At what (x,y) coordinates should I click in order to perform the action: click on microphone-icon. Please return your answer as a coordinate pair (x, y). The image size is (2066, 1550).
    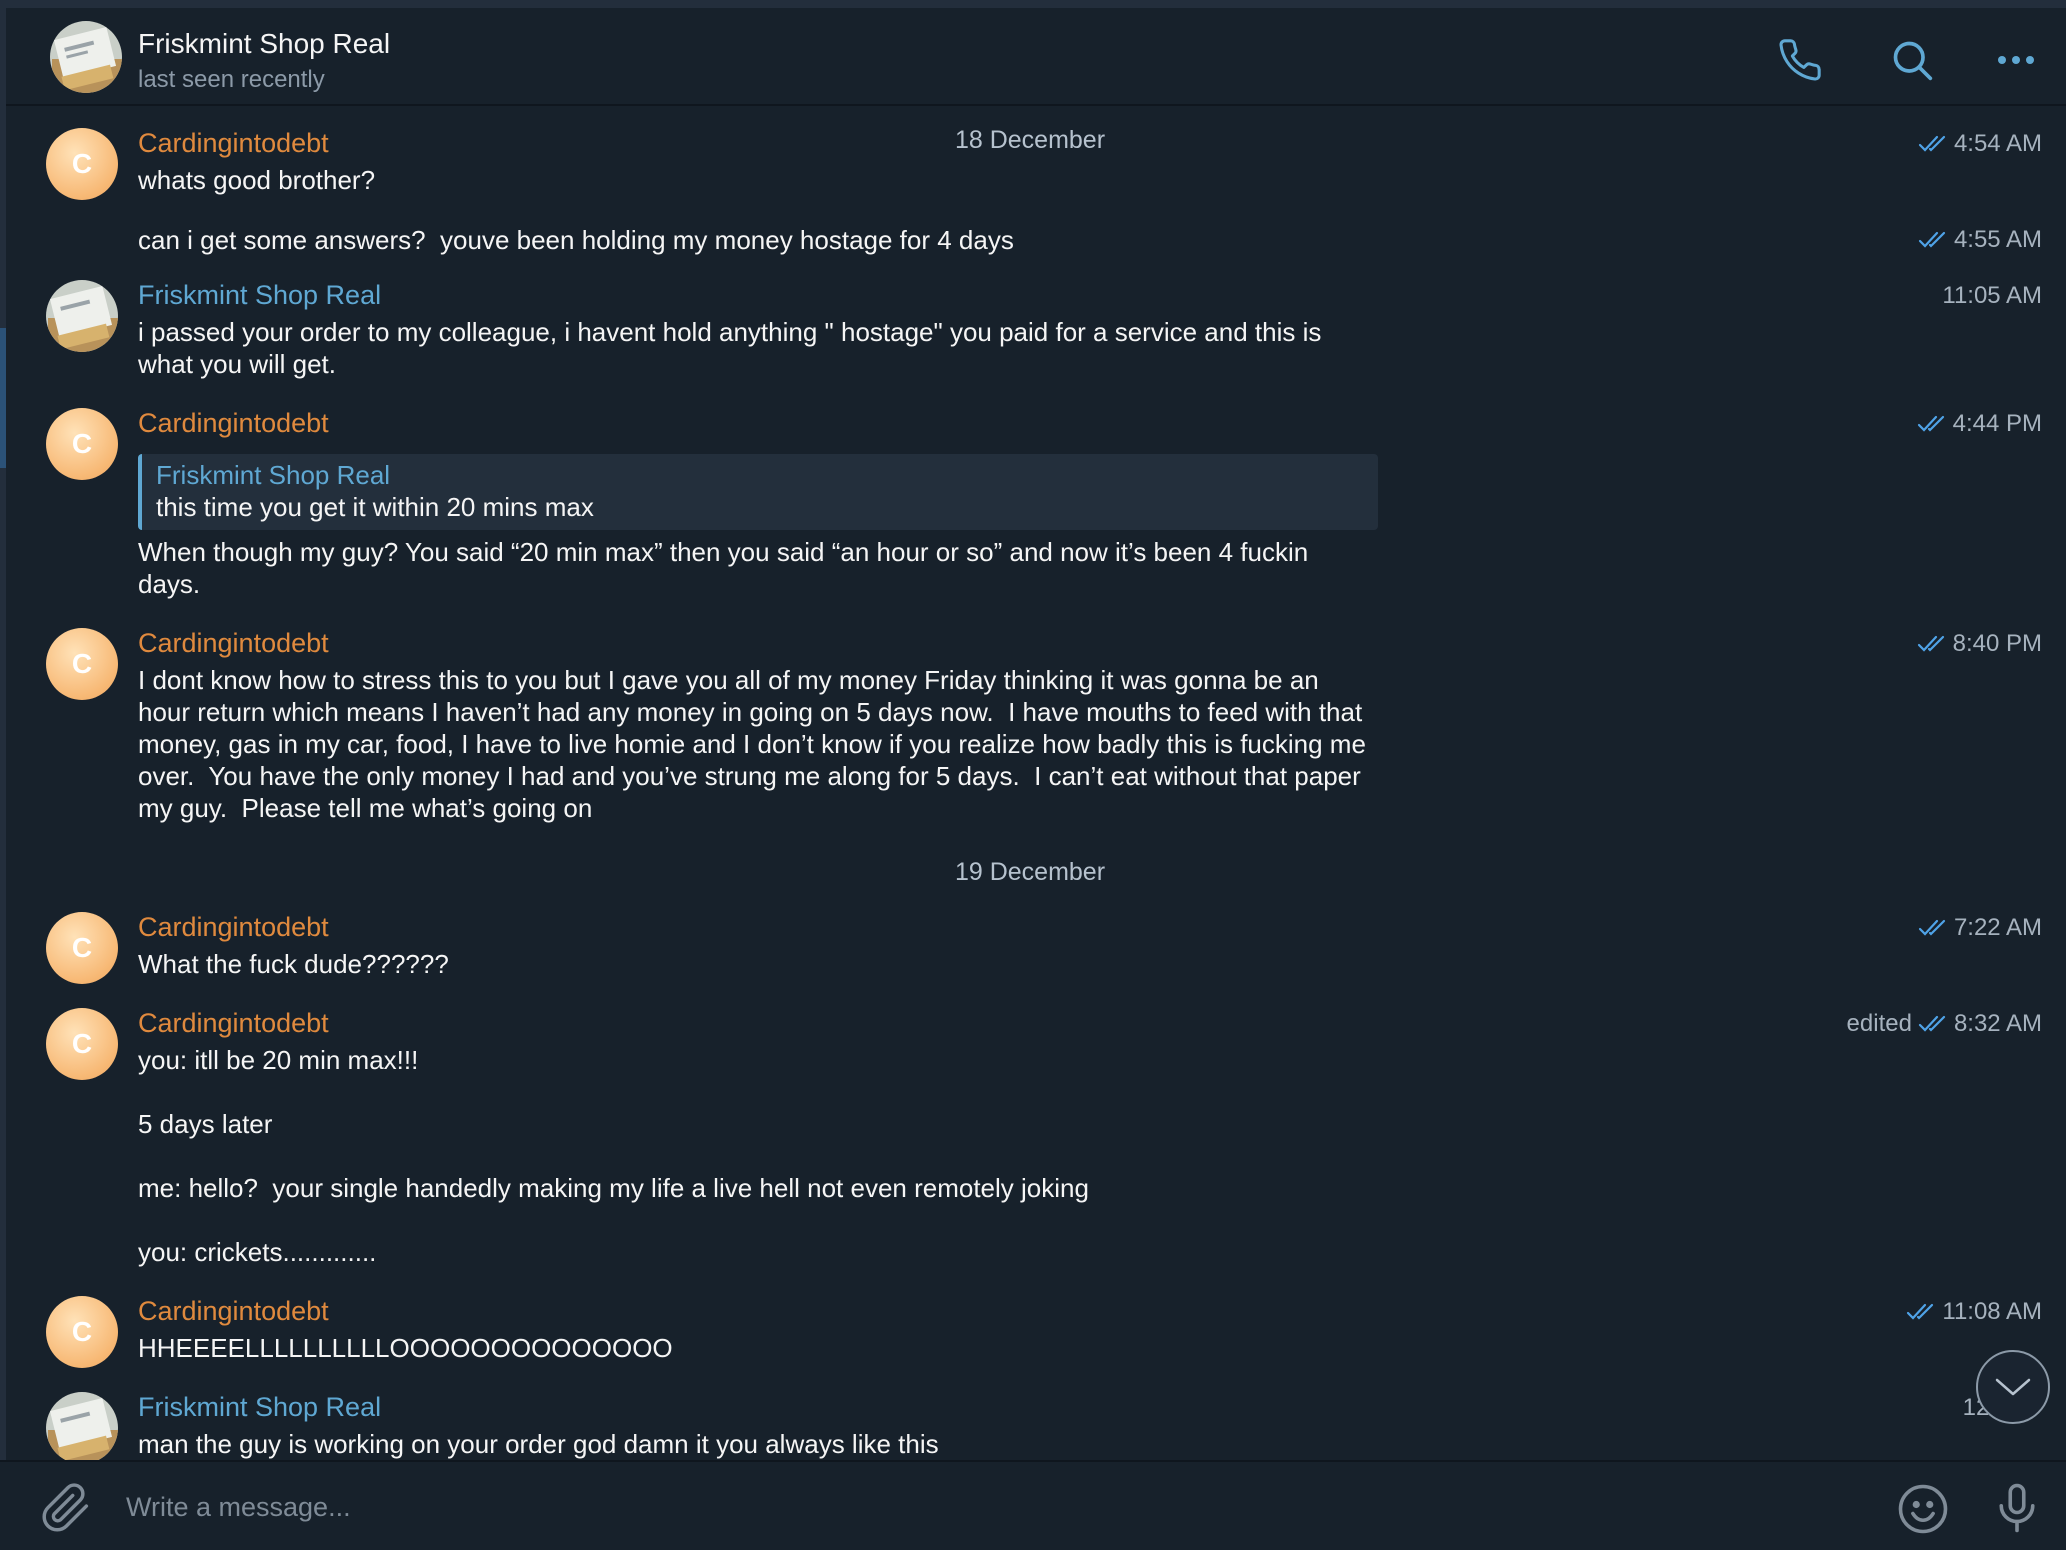
    Looking at the image, I should click on (2017, 1508).